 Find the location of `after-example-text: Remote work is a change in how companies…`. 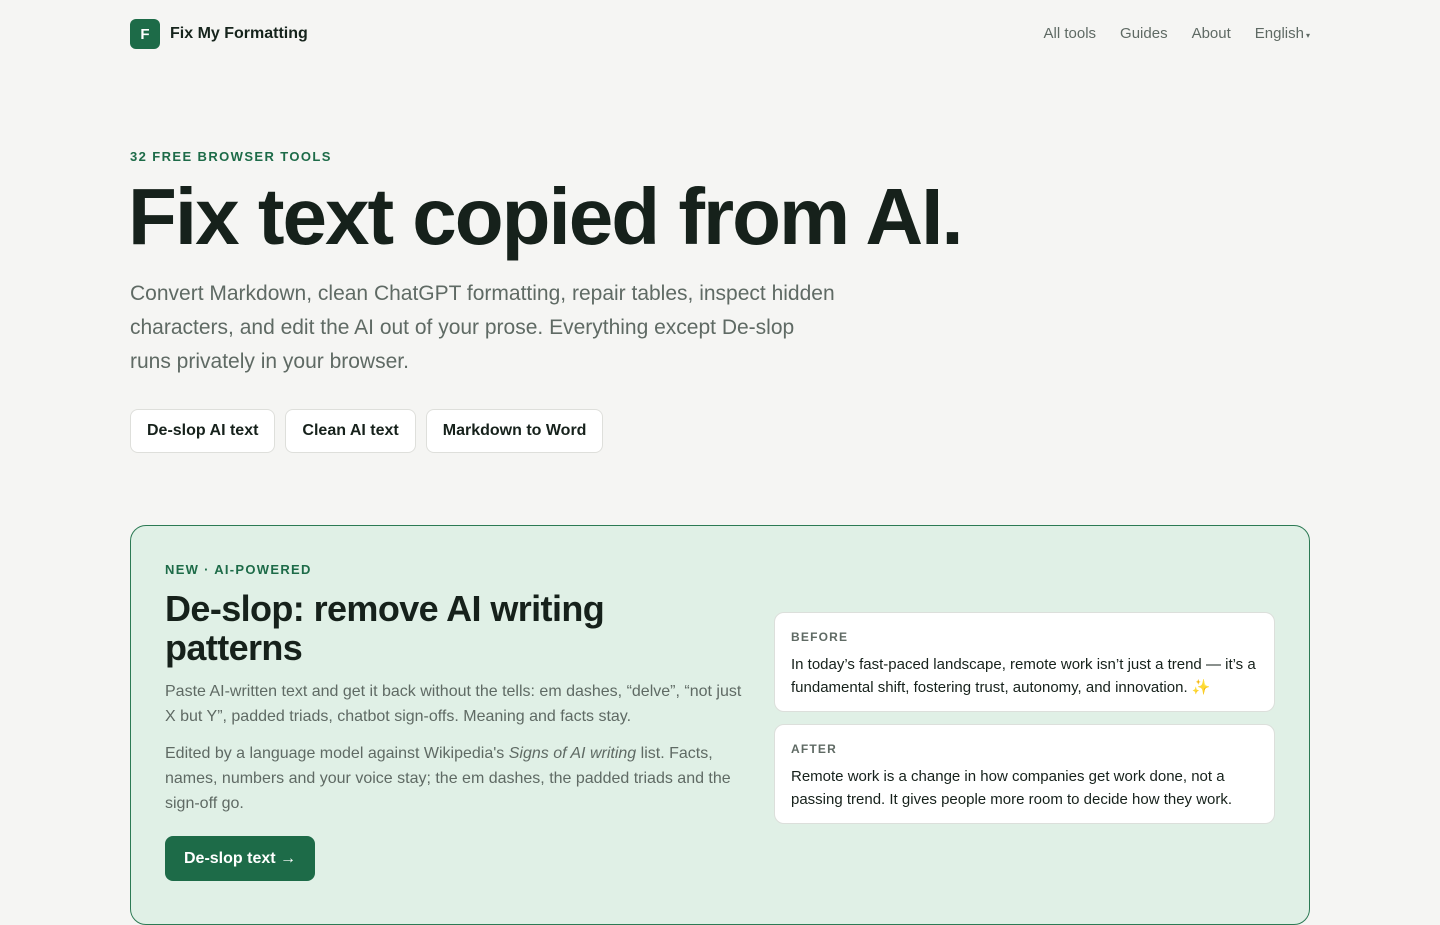

after-example-text: Remote work is a change in how companies… is located at coordinates (1012, 788).